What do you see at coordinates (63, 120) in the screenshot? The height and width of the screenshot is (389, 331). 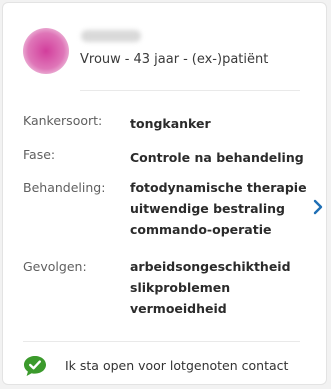 I see `detail-label: Kankersoort:` at bounding box center [63, 120].